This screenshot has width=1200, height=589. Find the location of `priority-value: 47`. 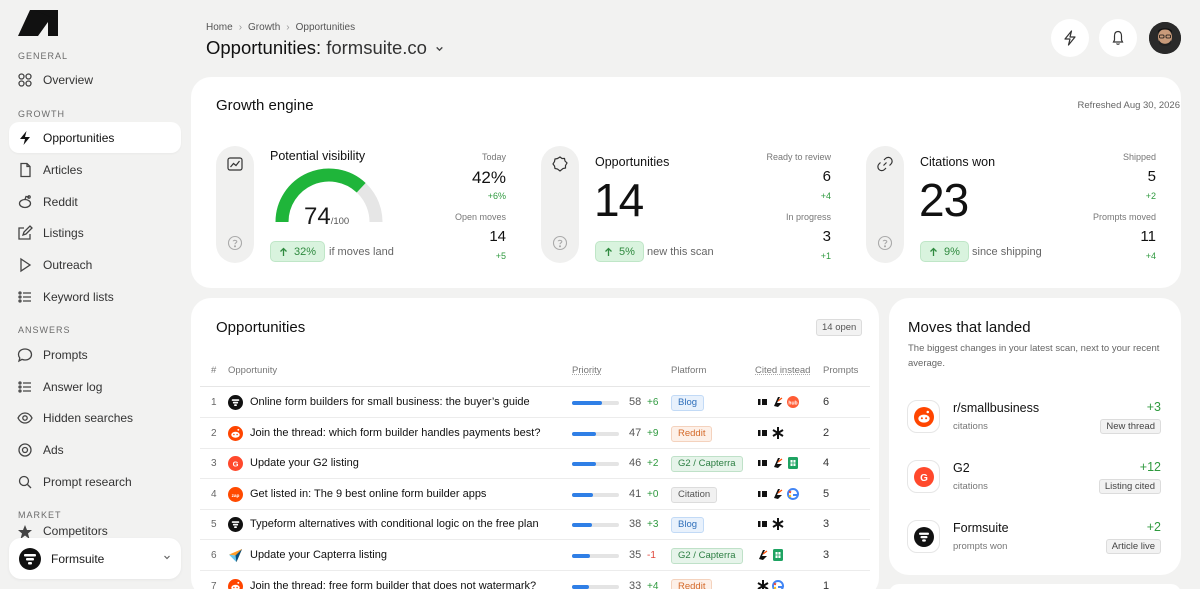

priority-value: 47 is located at coordinates (635, 432).